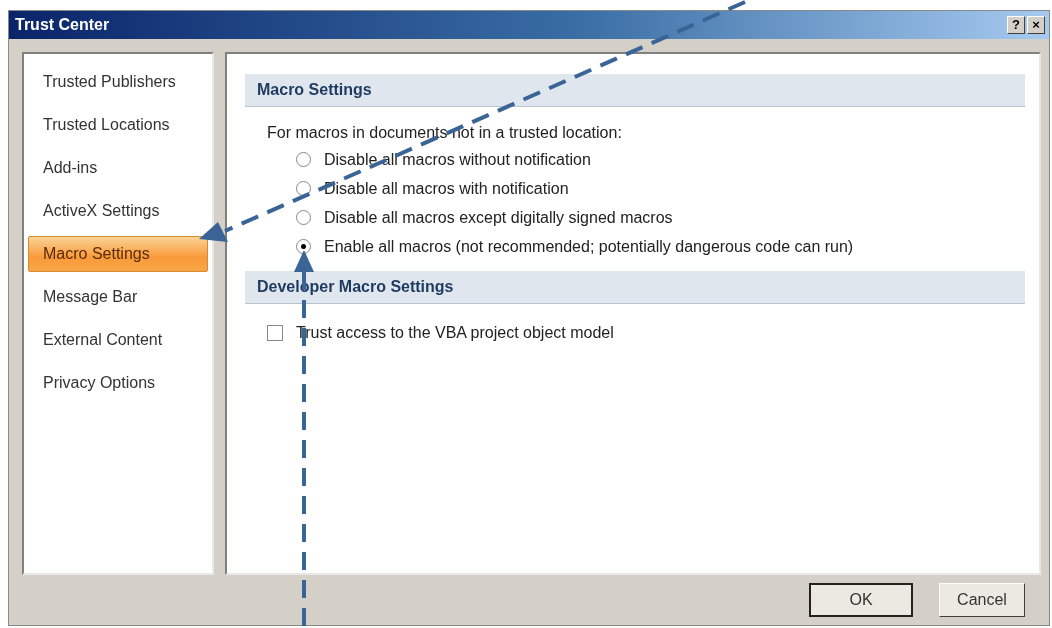 This screenshot has height=628, width=1052. What do you see at coordinates (1016, 25) in the screenshot?
I see `help-button: ?` at bounding box center [1016, 25].